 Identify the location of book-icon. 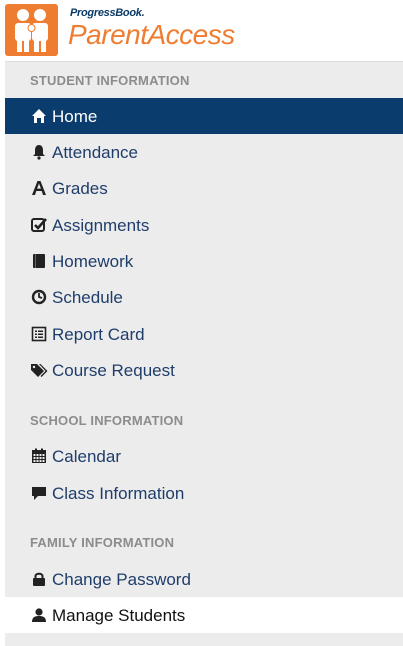
(39, 261).